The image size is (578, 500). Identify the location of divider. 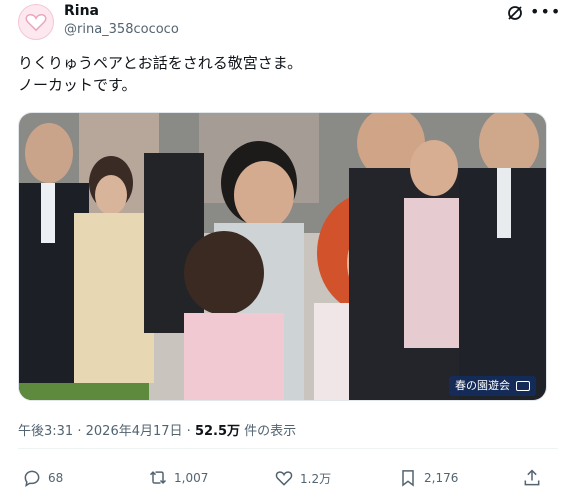
(288, 448).